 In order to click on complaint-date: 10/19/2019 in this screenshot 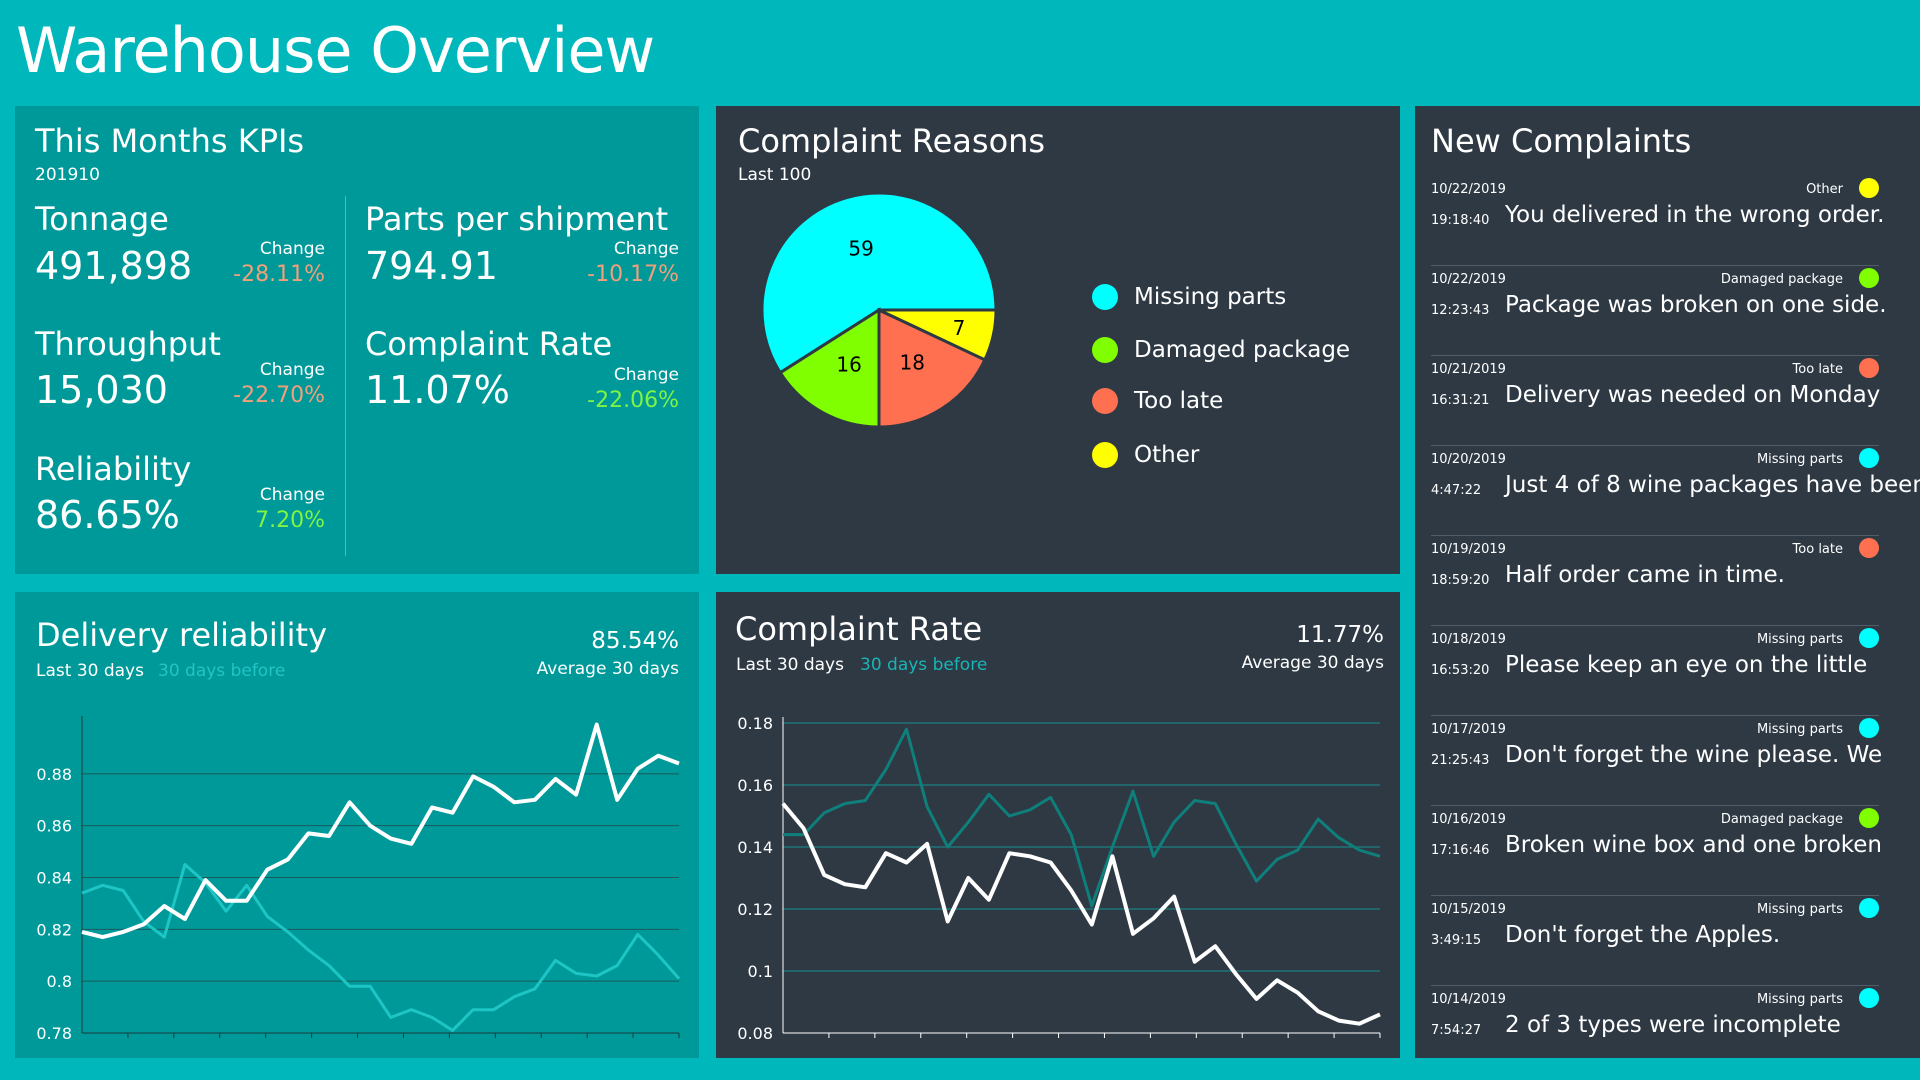, I will do `click(1468, 549)`.